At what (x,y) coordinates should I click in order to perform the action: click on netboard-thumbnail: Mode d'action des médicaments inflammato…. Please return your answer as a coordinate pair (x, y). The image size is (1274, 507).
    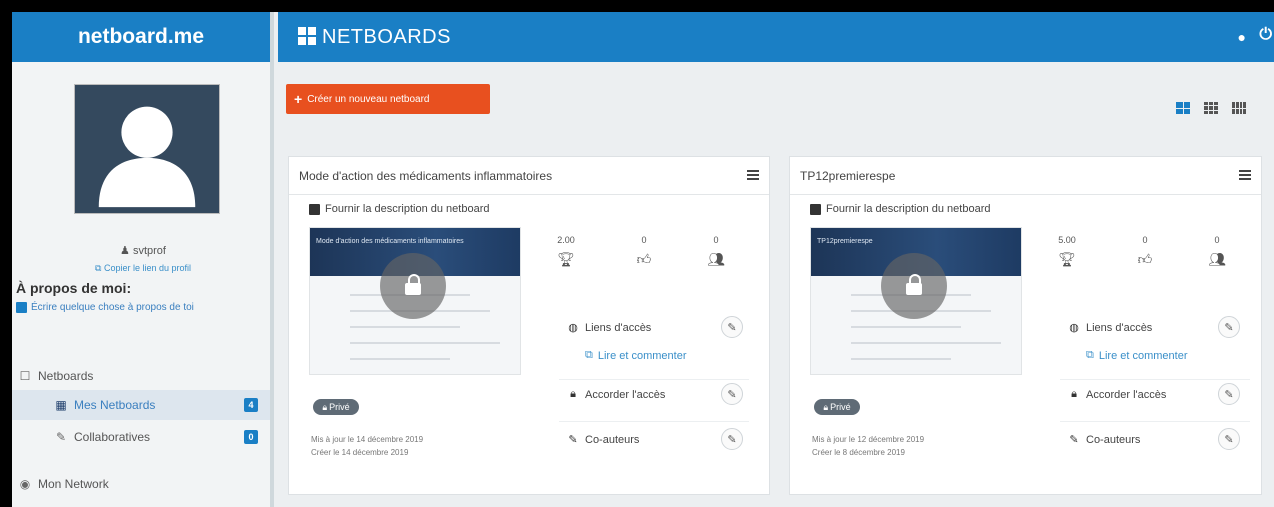
    Looking at the image, I should click on (415, 301).